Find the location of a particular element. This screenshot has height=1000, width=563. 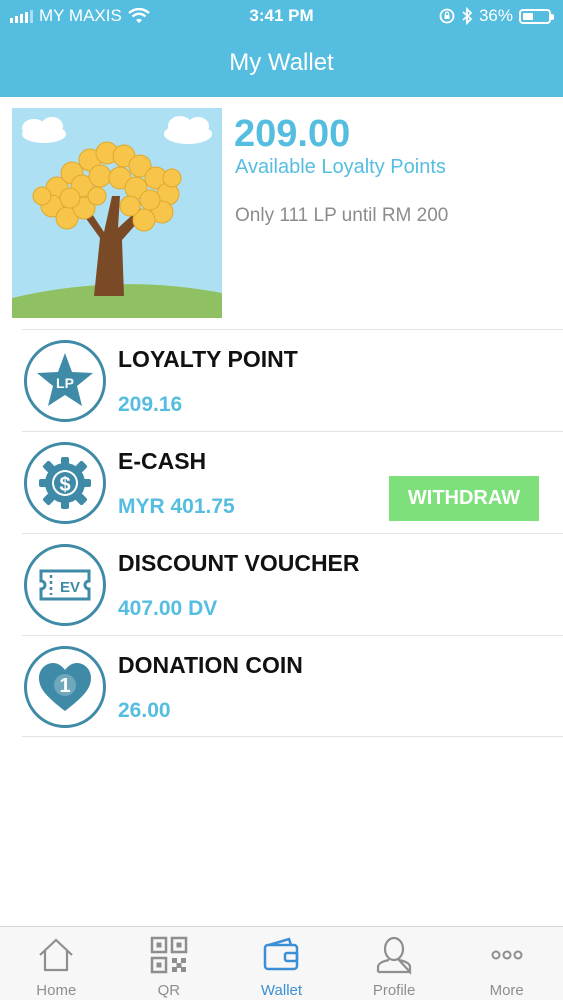

wallet-row-discount-voucher: EV DISCOUNT VOUCHER 407.00 DV is located at coordinates (292, 584).